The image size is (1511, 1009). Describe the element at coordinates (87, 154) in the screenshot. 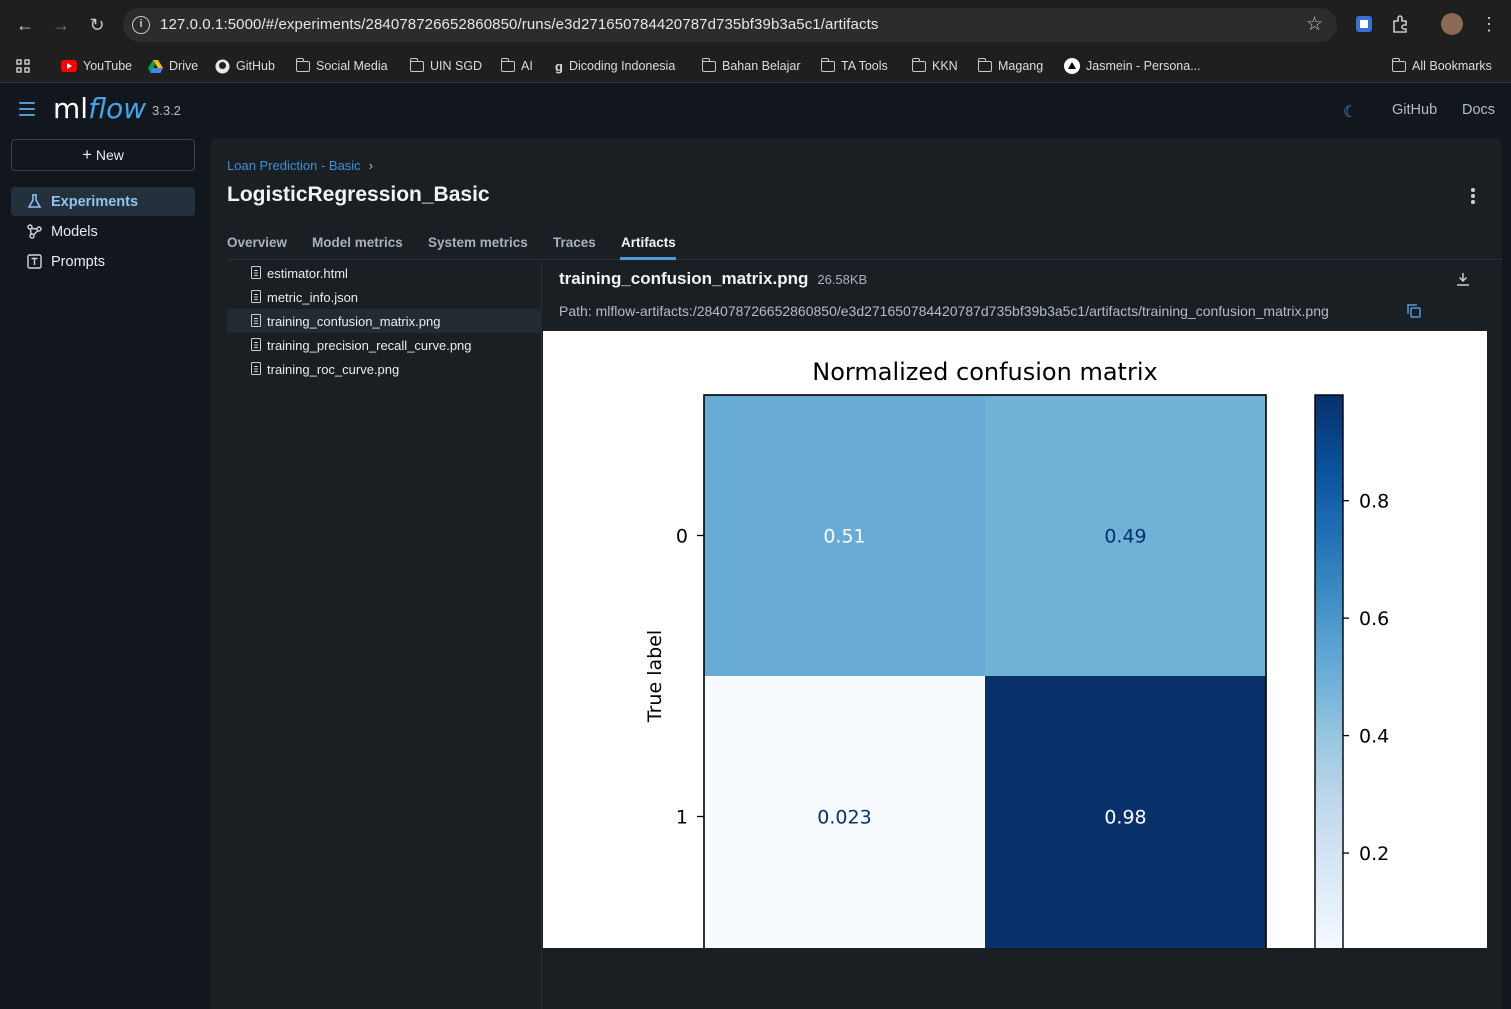

I see `plus-icon: +` at that location.